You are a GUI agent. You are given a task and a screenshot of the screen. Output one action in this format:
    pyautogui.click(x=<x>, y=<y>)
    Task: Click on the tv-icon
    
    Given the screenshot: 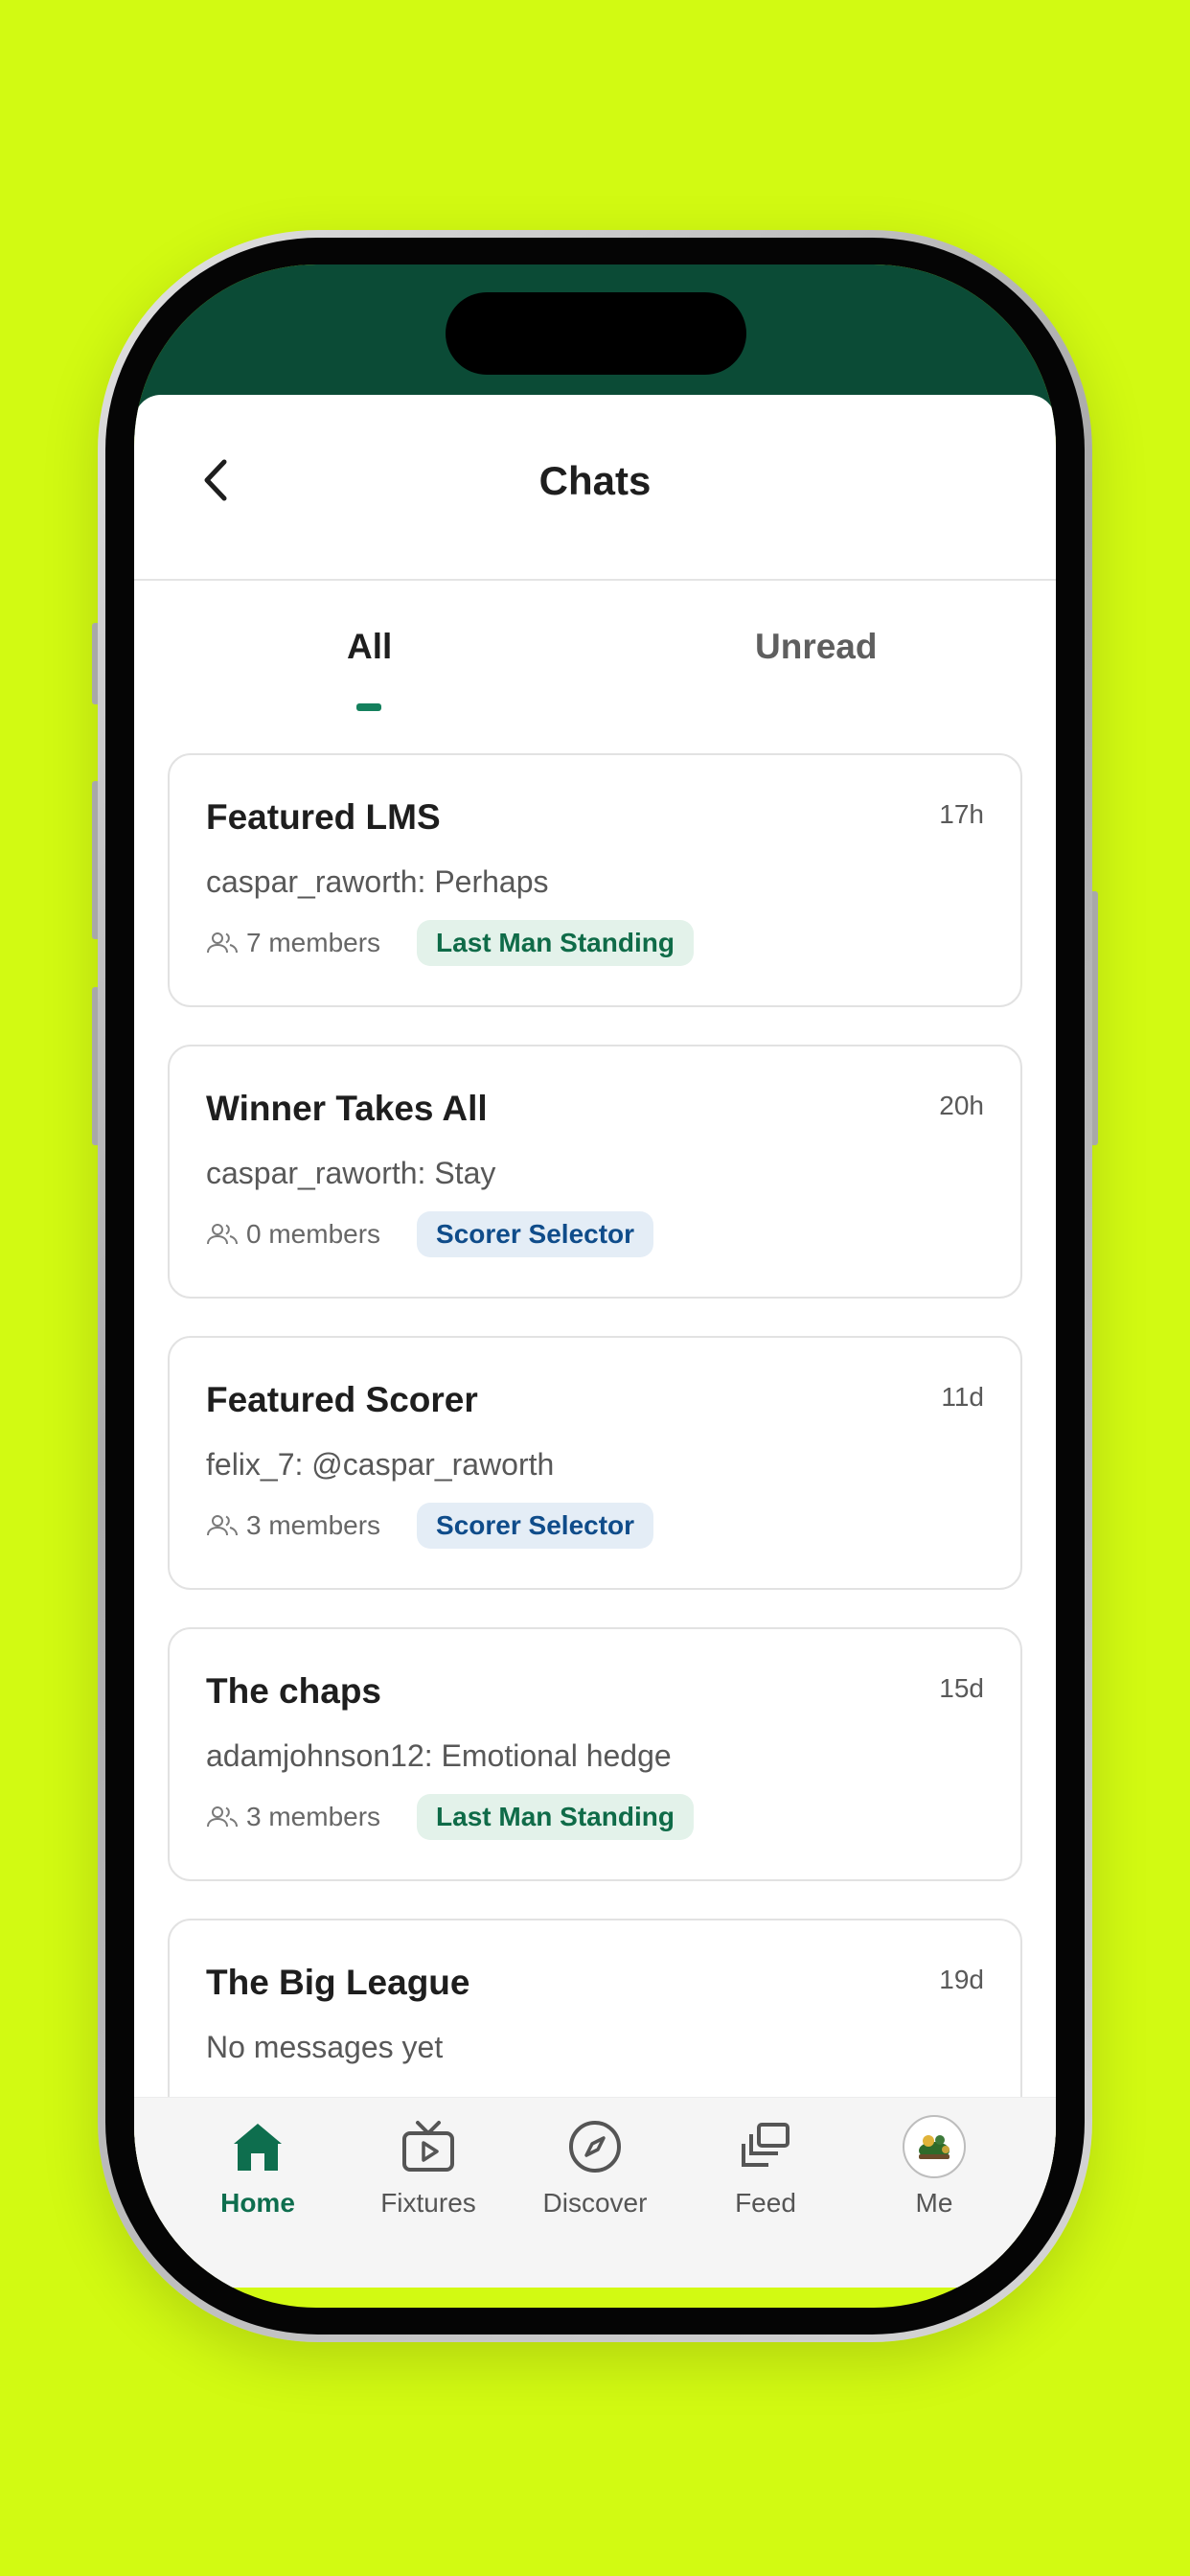 What is the action you would take?
    pyautogui.click(x=429, y=2146)
    